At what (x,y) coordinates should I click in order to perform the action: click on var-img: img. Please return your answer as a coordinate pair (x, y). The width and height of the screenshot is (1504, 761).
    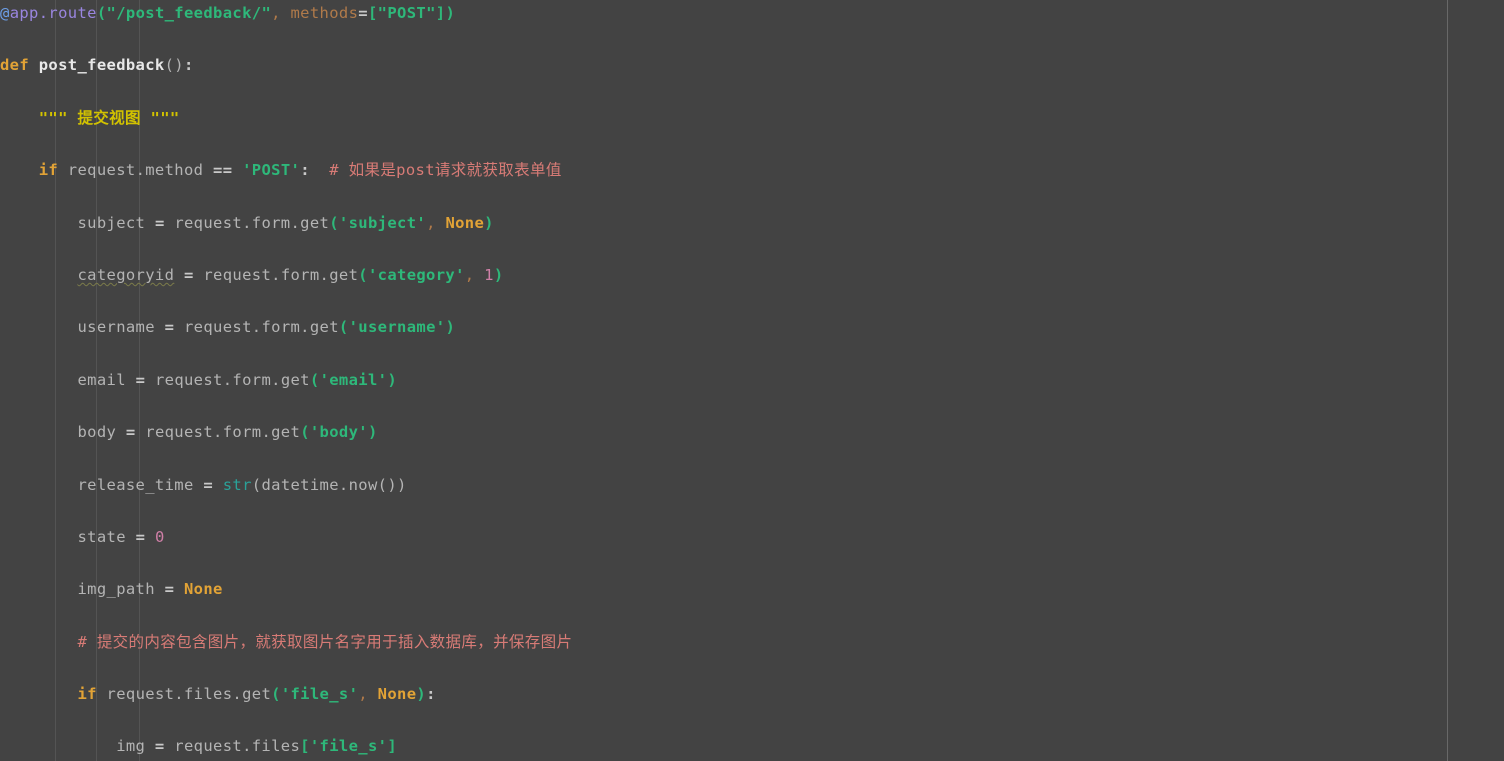
    Looking at the image, I should click on (131, 746).